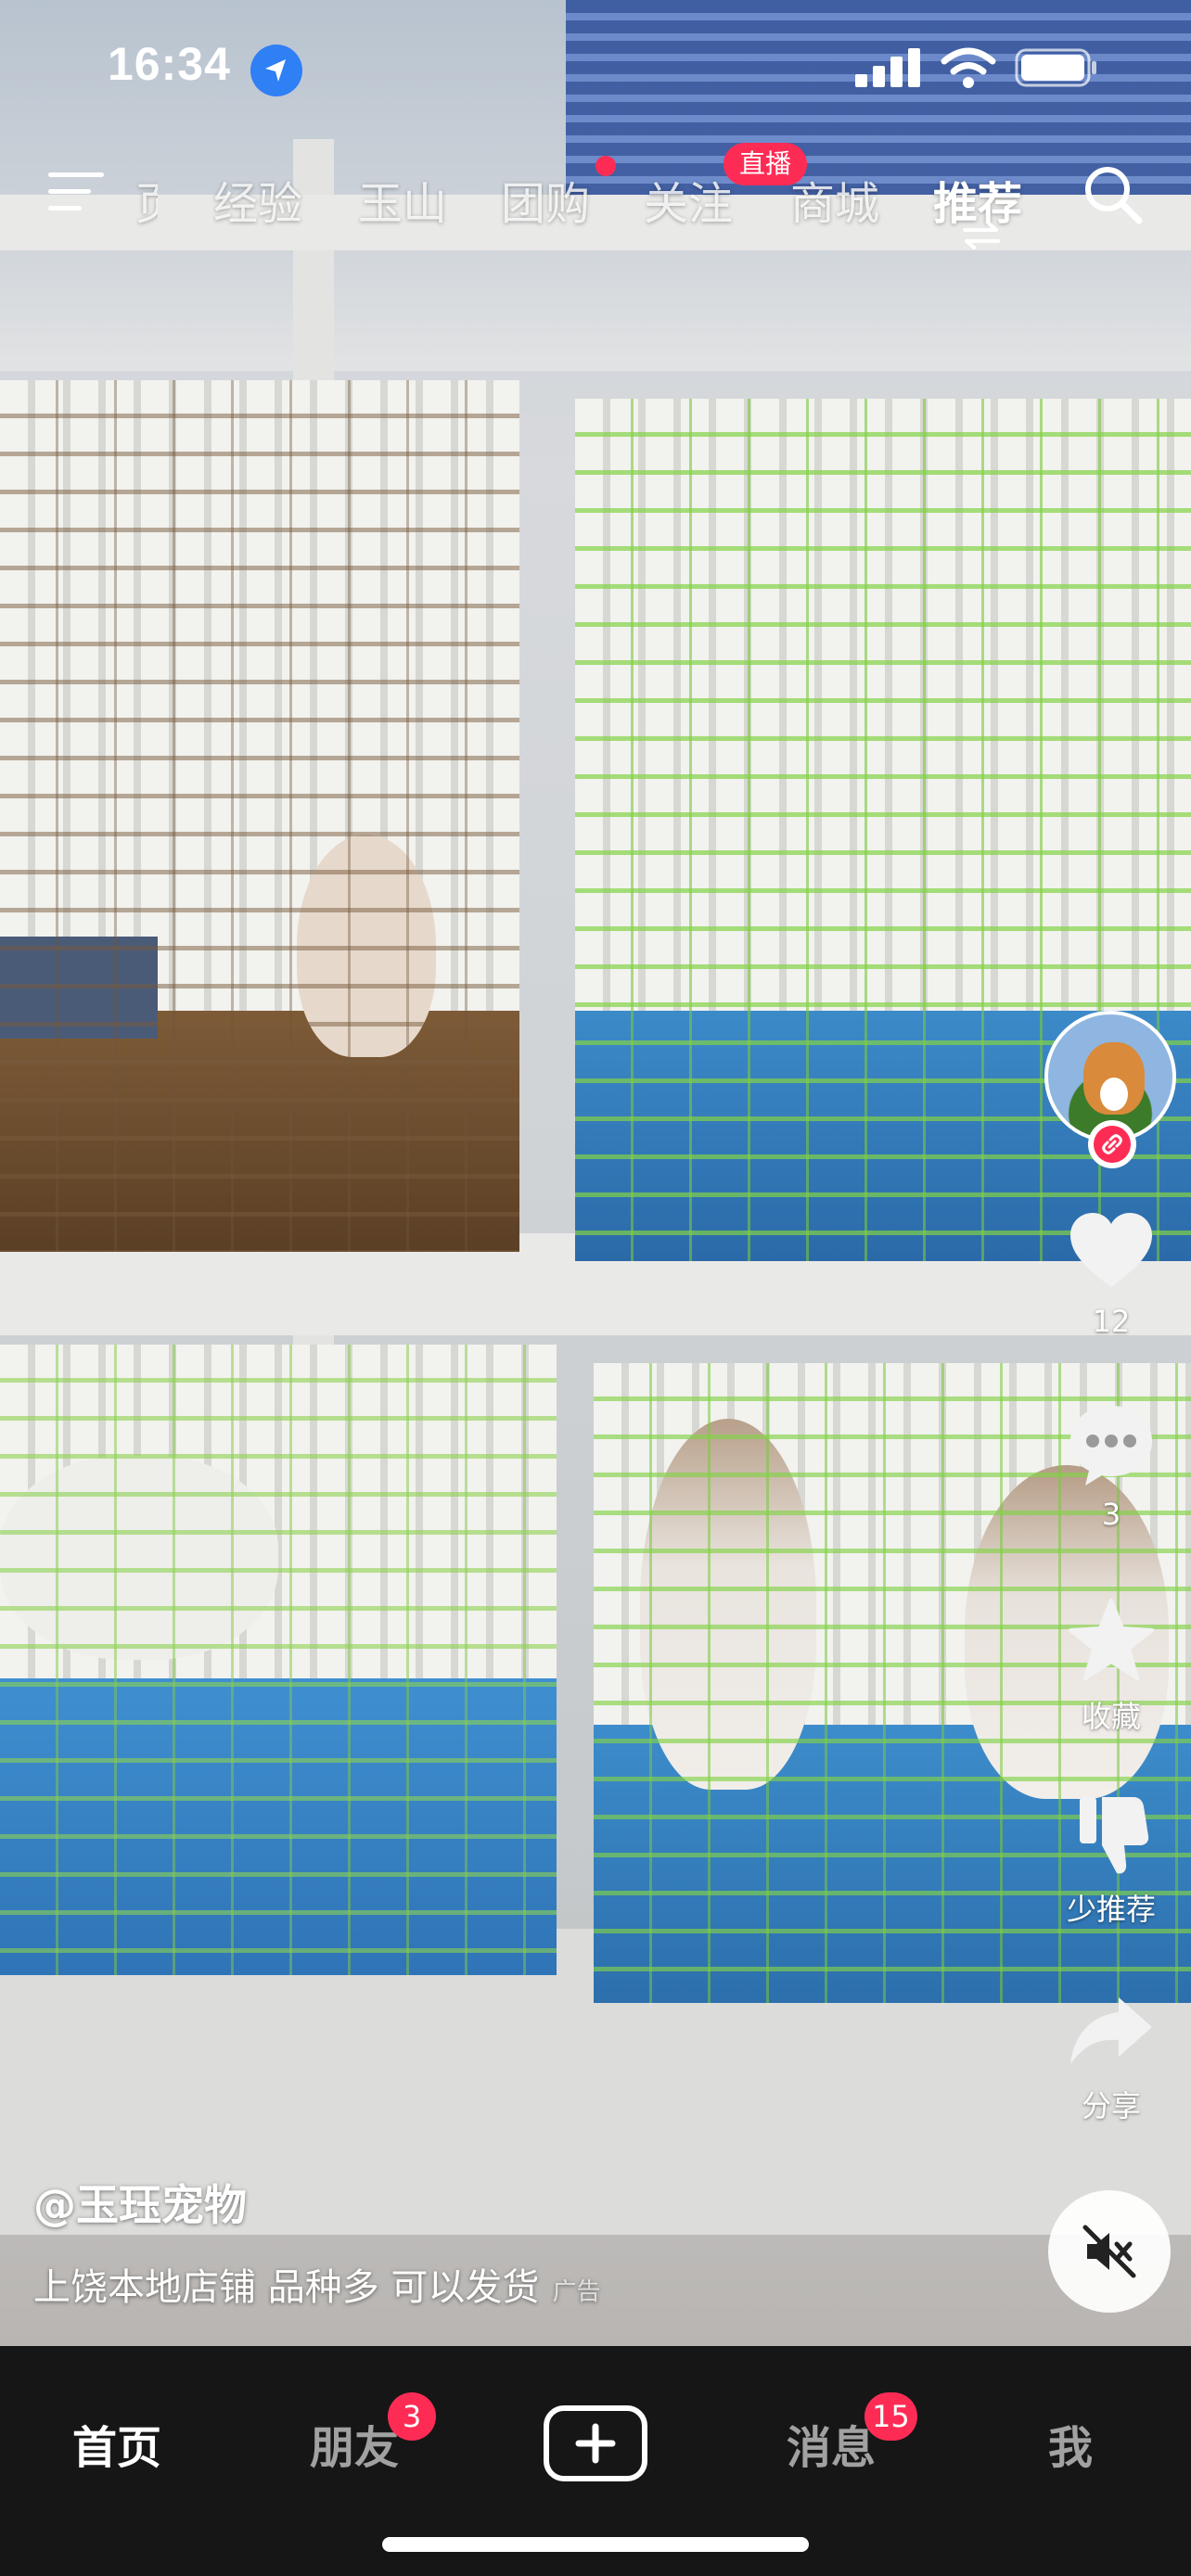 The height and width of the screenshot is (2576, 1191). What do you see at coordinates (887, 67) in the screenshot?
I see `cellular-signal-icon` at bounding box center [887, 67].